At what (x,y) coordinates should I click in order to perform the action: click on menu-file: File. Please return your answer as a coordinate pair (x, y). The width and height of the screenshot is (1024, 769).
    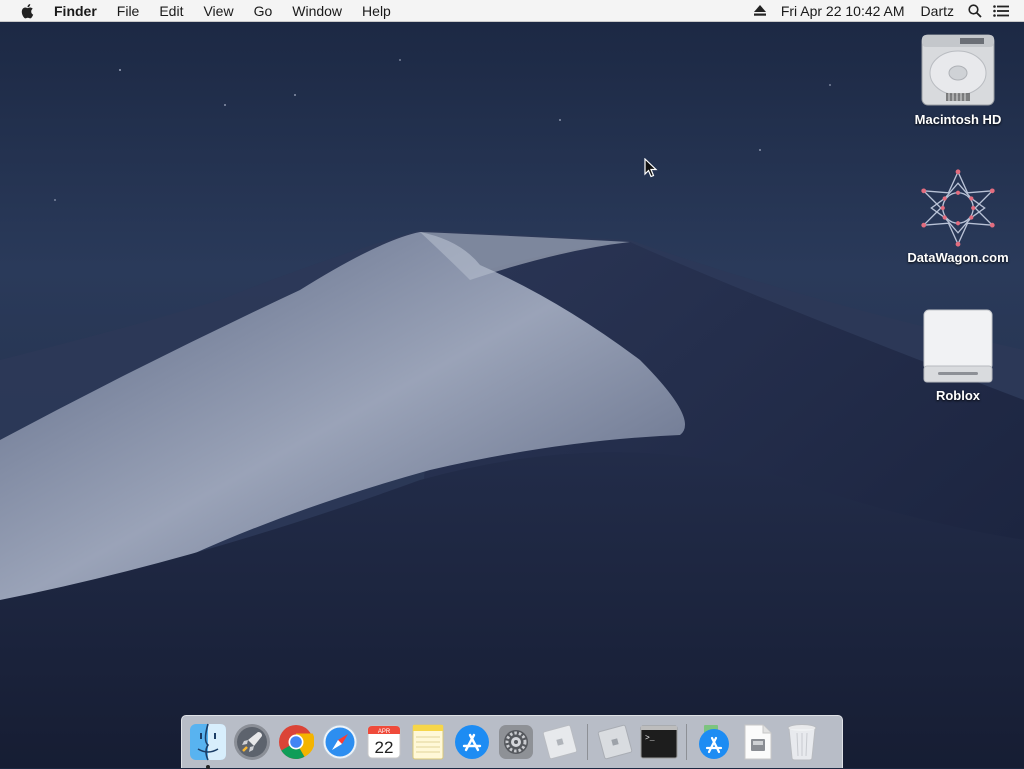
    Looking at the image, I should click on (128, 11).